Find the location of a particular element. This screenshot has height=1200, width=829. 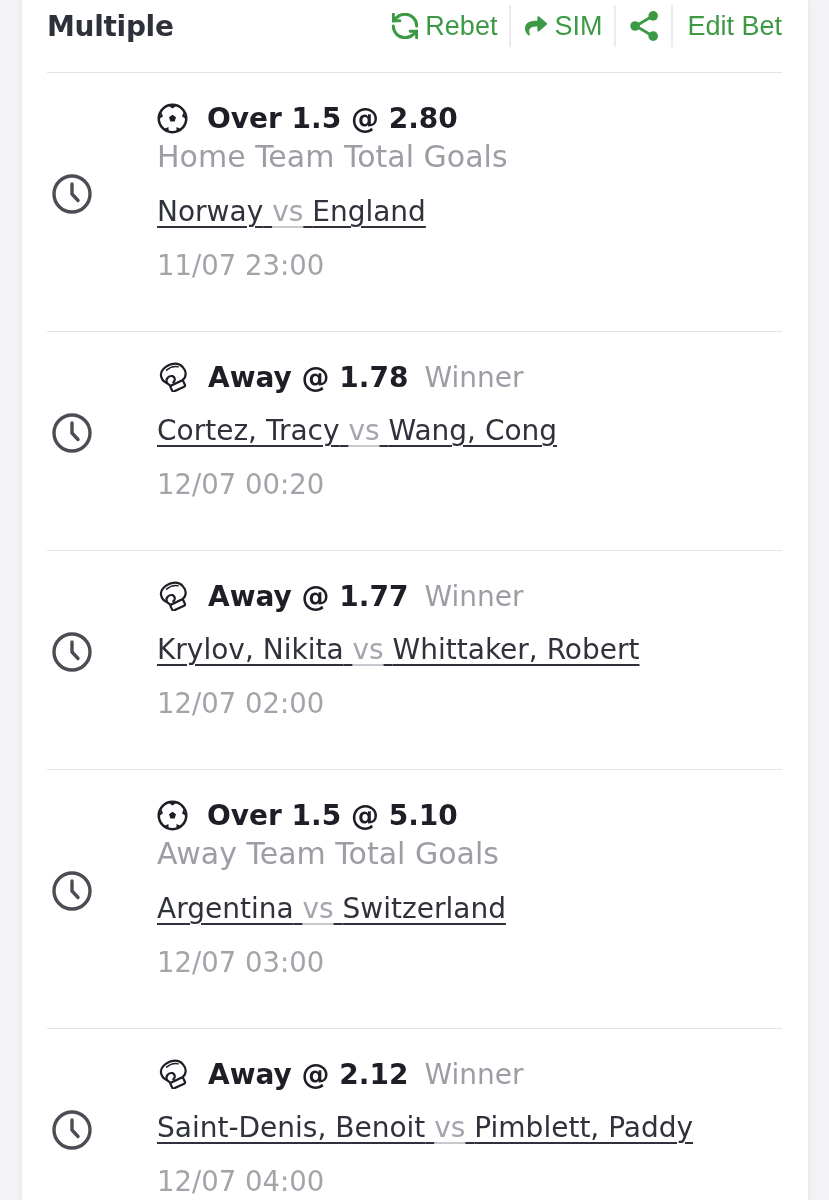

match-link: Krylov, Nikita vs Whittaker, Robert is located at coordinates (398, 650).